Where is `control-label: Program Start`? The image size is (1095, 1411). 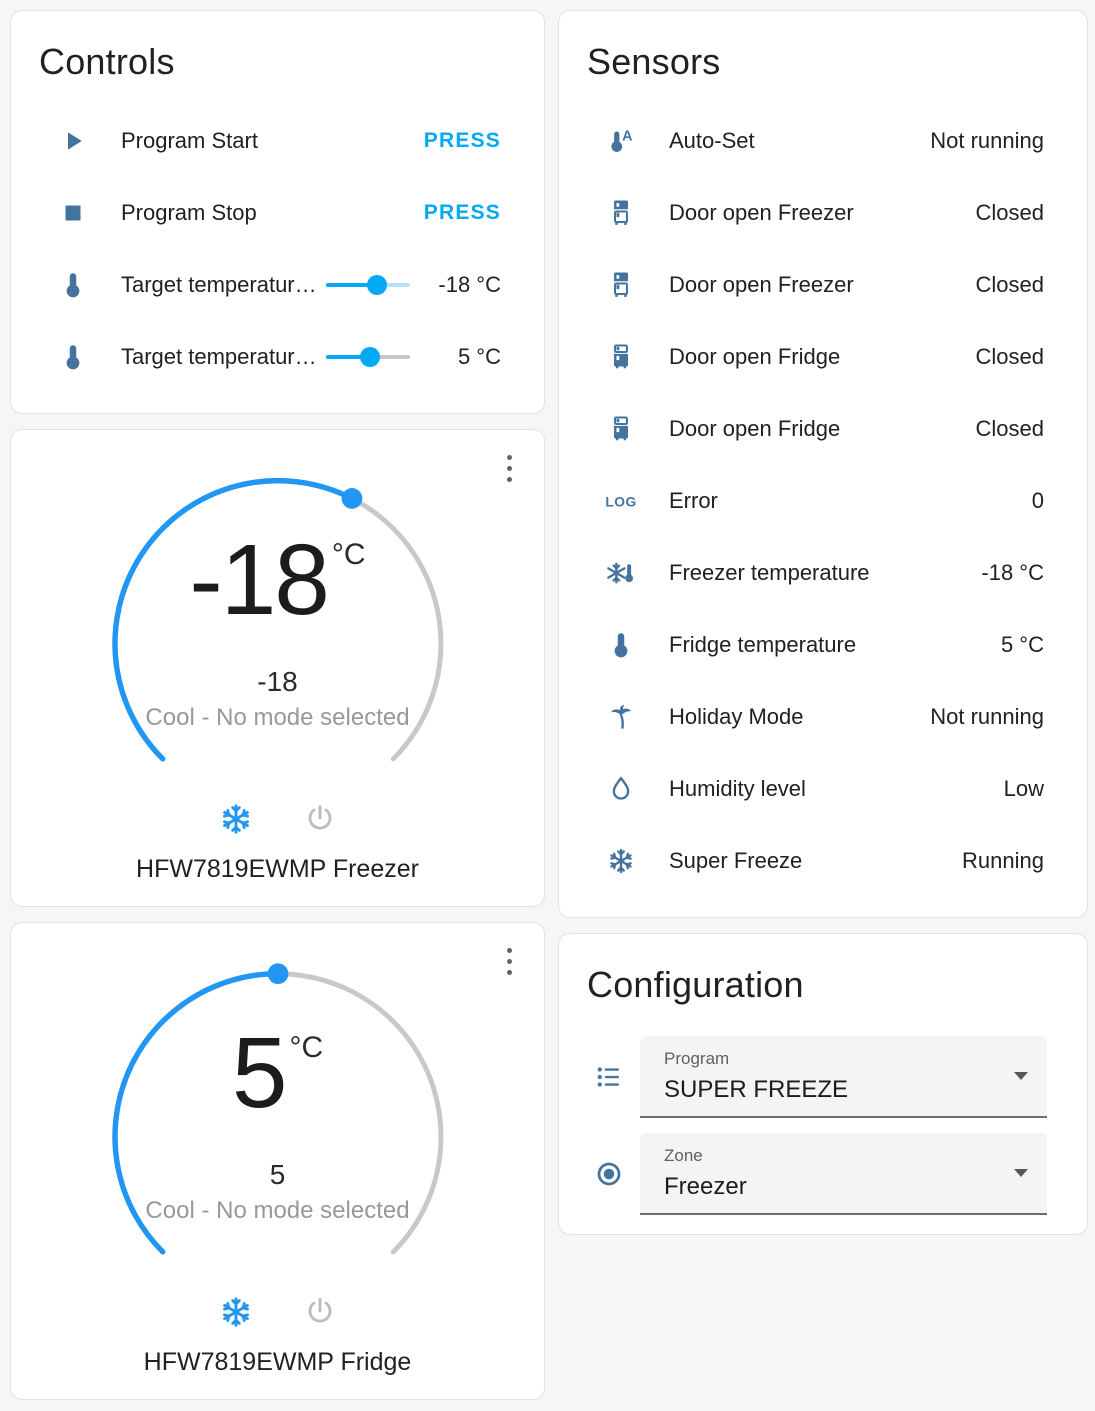
control-label: Program Start is located at coordinates (189, 140).